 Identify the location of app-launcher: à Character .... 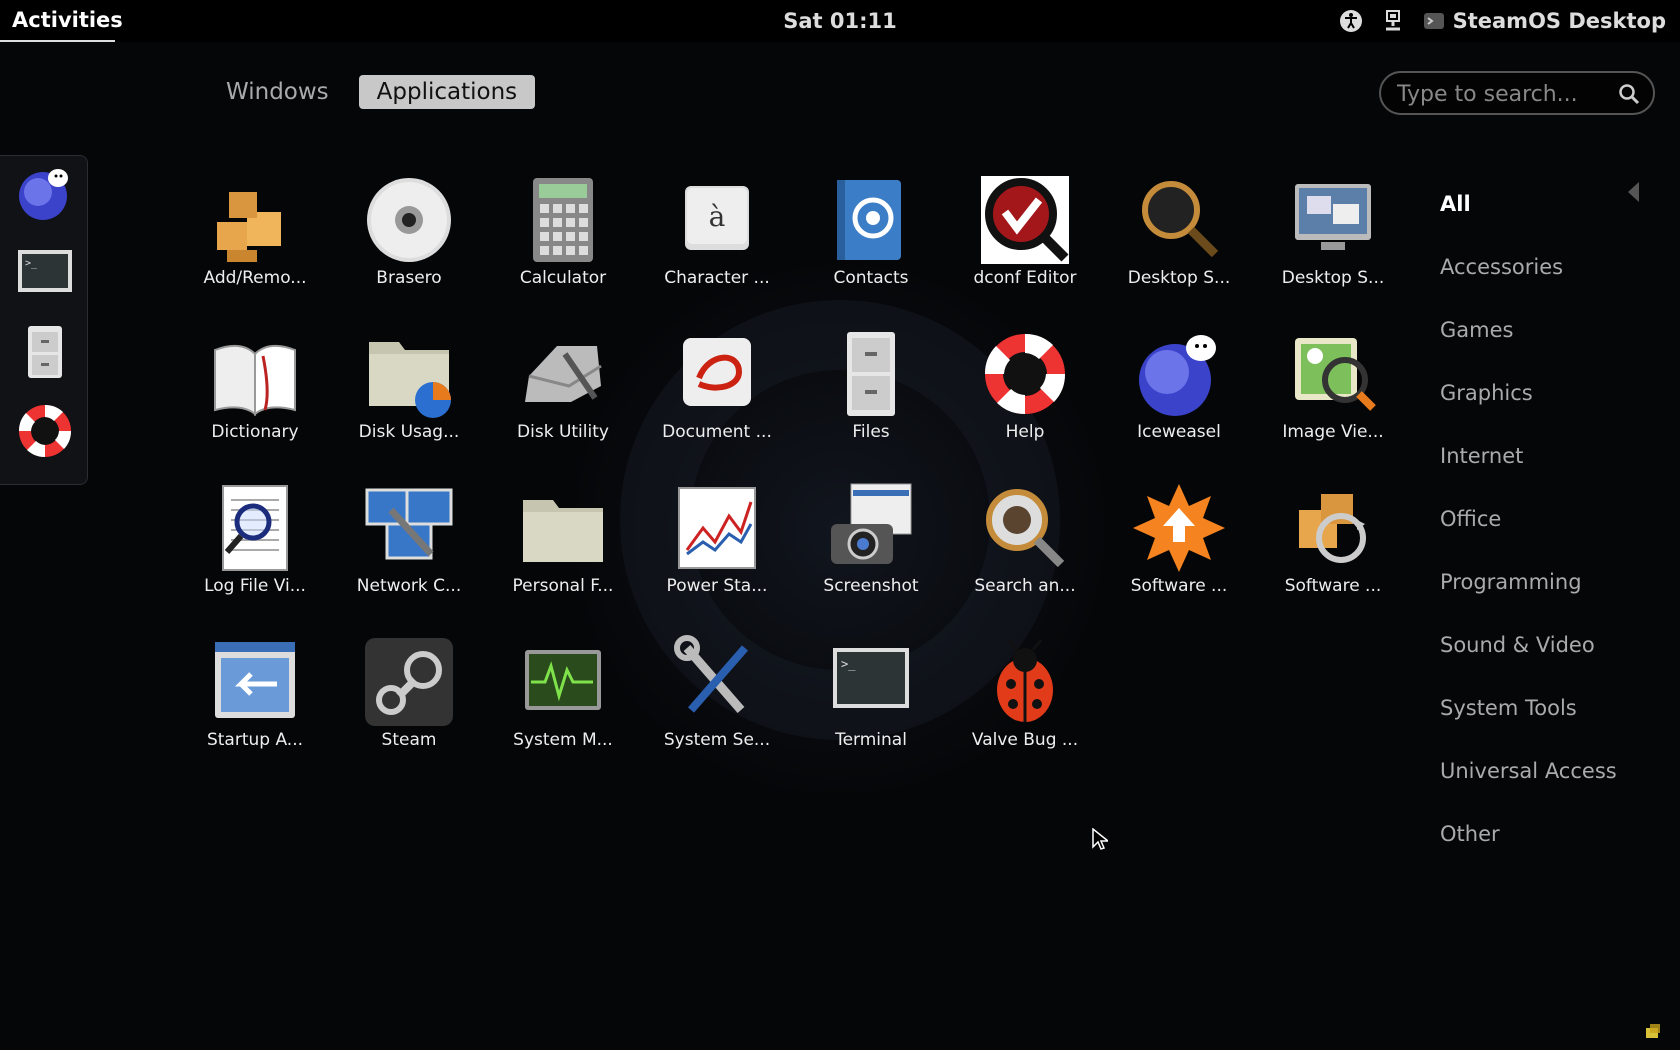
(717, 235).